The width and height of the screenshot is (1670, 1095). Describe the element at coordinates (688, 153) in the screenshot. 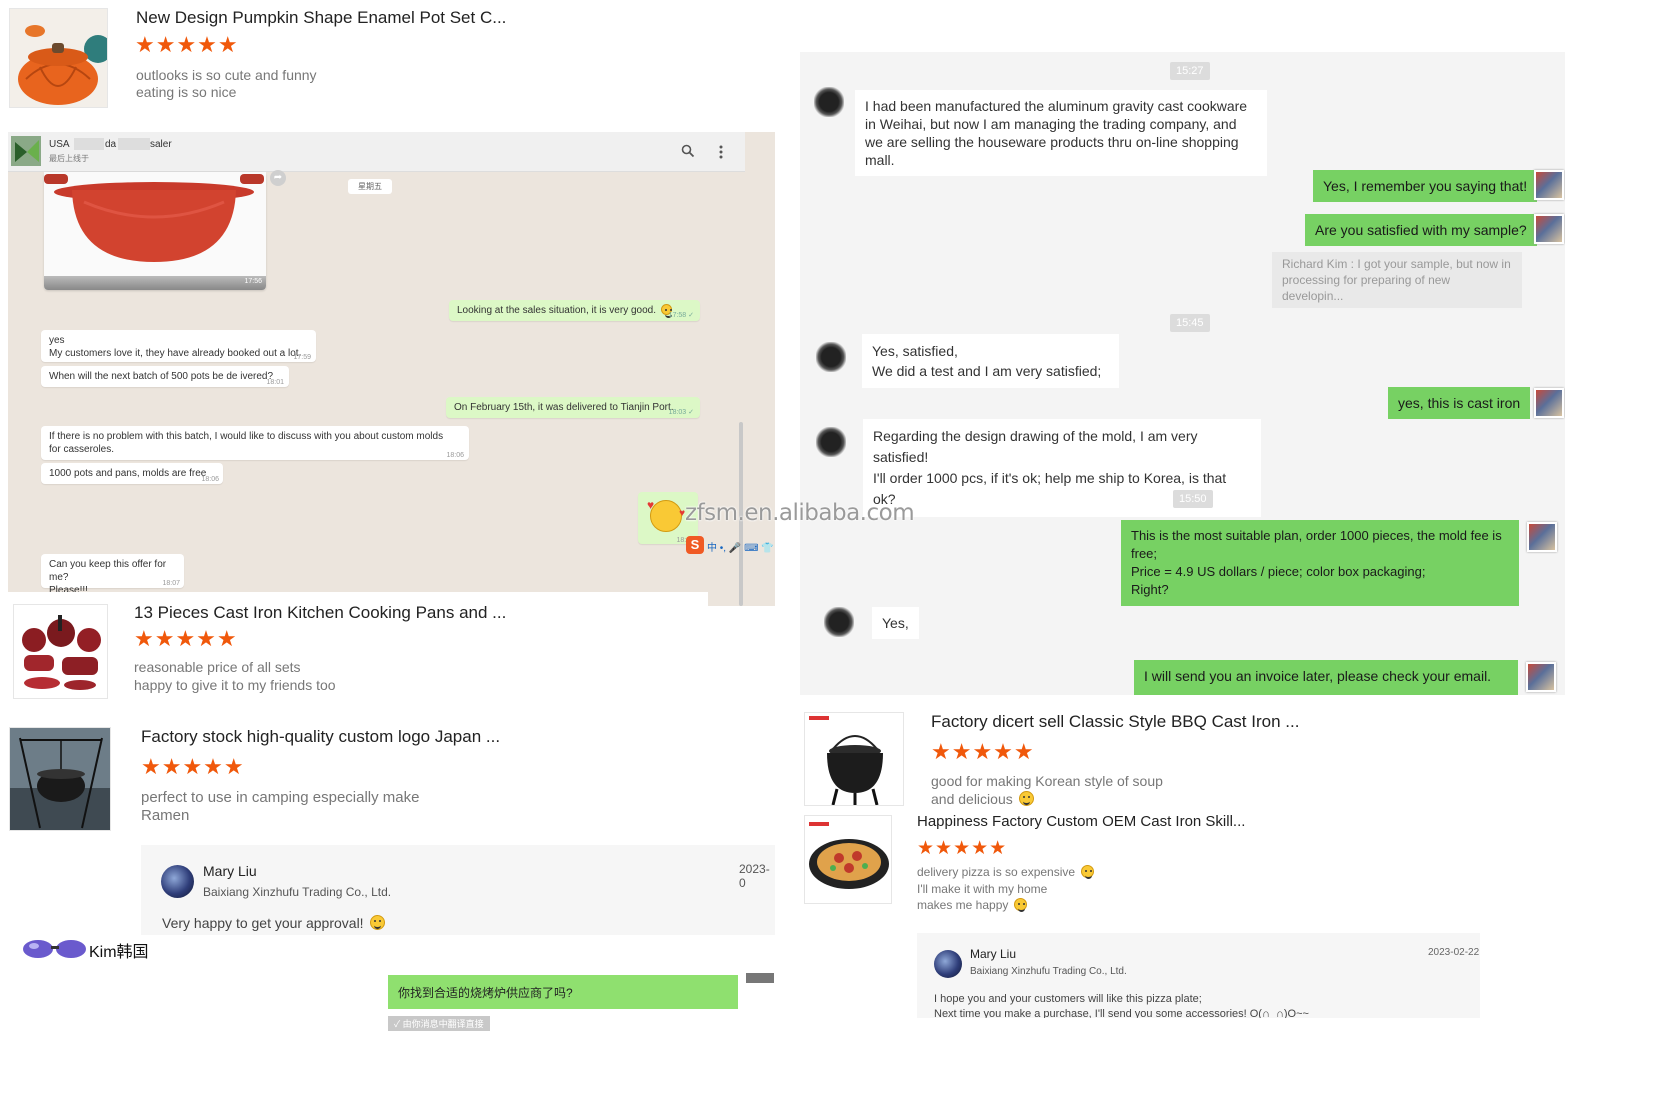

I see `search-icon` at that location.